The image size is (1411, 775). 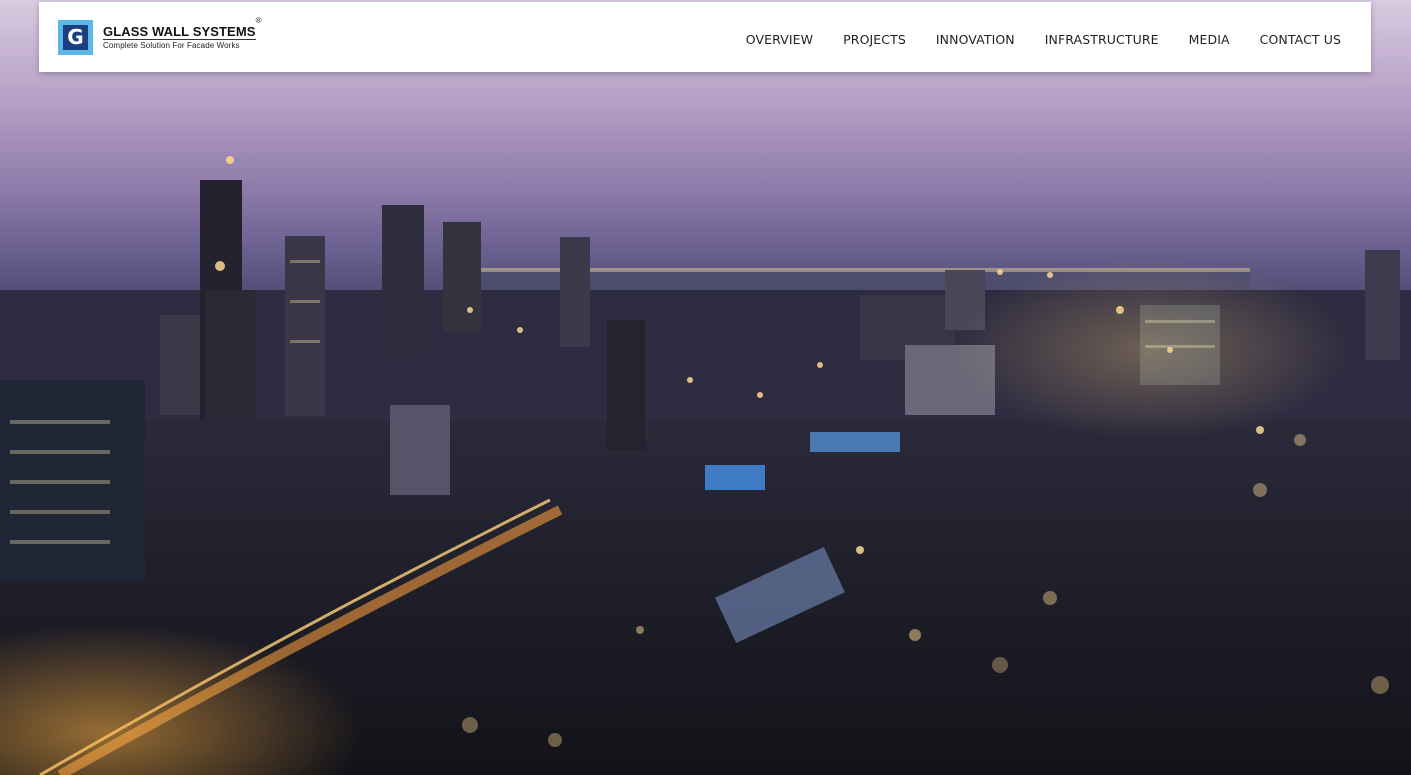 I want to click on logo-g-icon: G, so click(x=75, y=37).